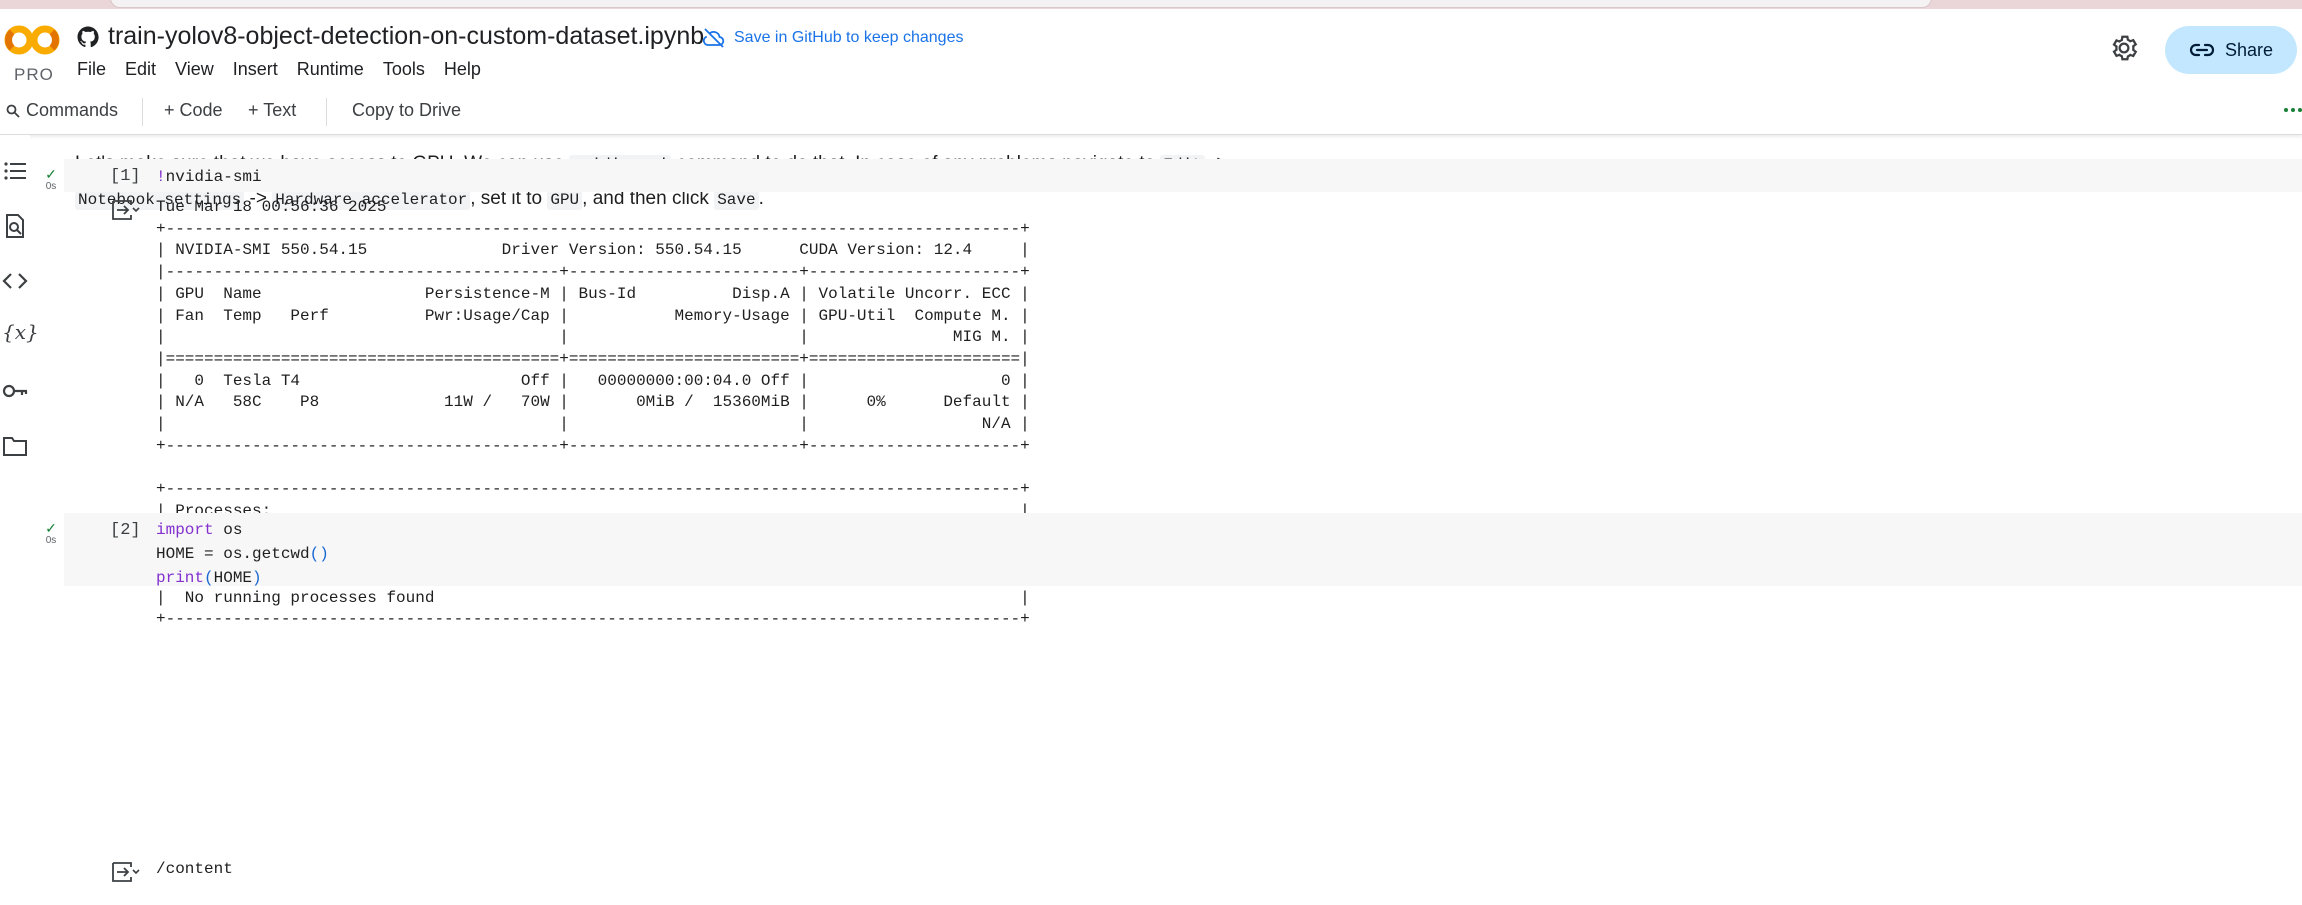 This screenshot has height=905, width=2302. What do you see at coordinates (51, 186) in the screenshot?
I see `cell-1-exec-time: 0s` at bounding box center [51, 186].